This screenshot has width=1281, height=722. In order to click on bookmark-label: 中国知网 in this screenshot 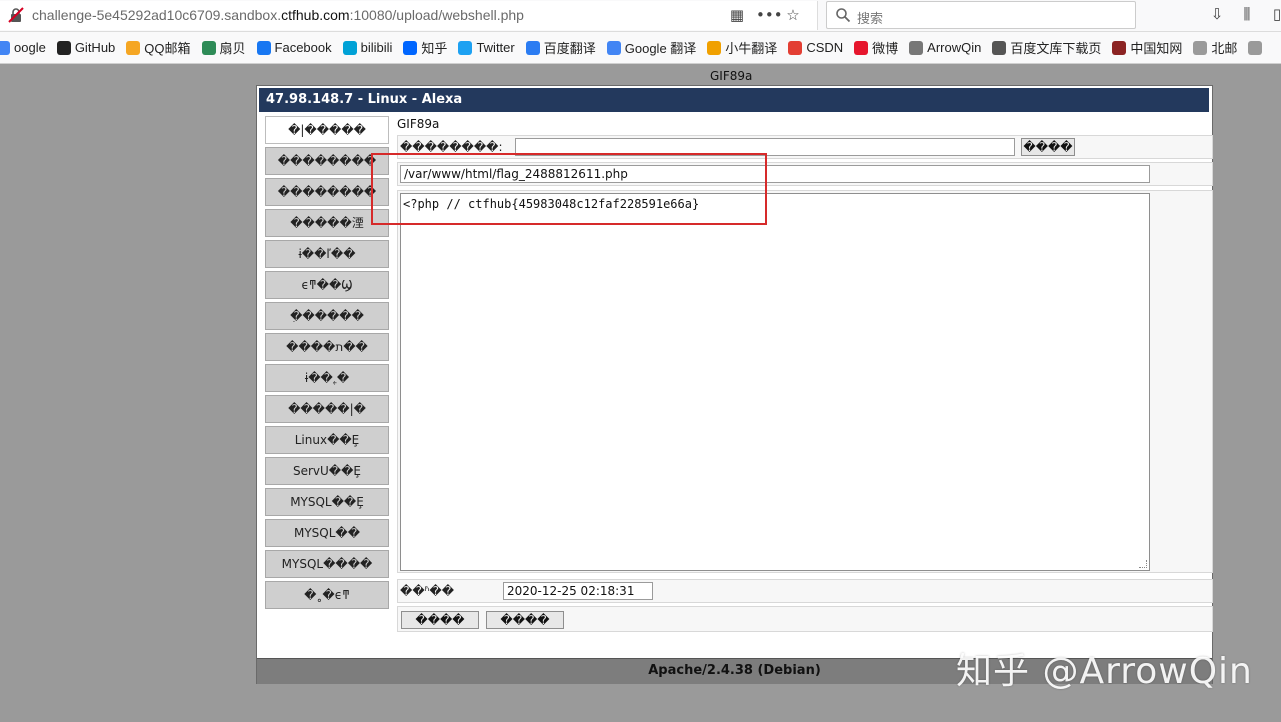, I will do `click(1156, 47)`.